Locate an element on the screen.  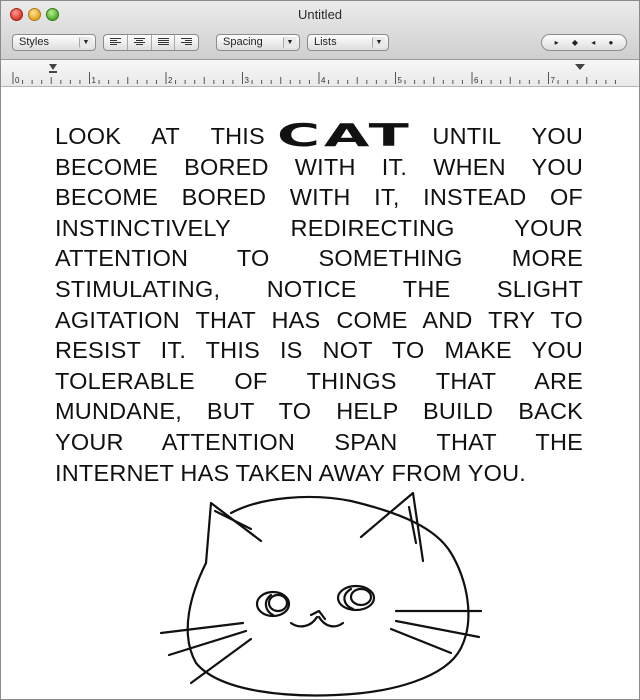
cat-left-pupil is located at coordinates (278, 603).